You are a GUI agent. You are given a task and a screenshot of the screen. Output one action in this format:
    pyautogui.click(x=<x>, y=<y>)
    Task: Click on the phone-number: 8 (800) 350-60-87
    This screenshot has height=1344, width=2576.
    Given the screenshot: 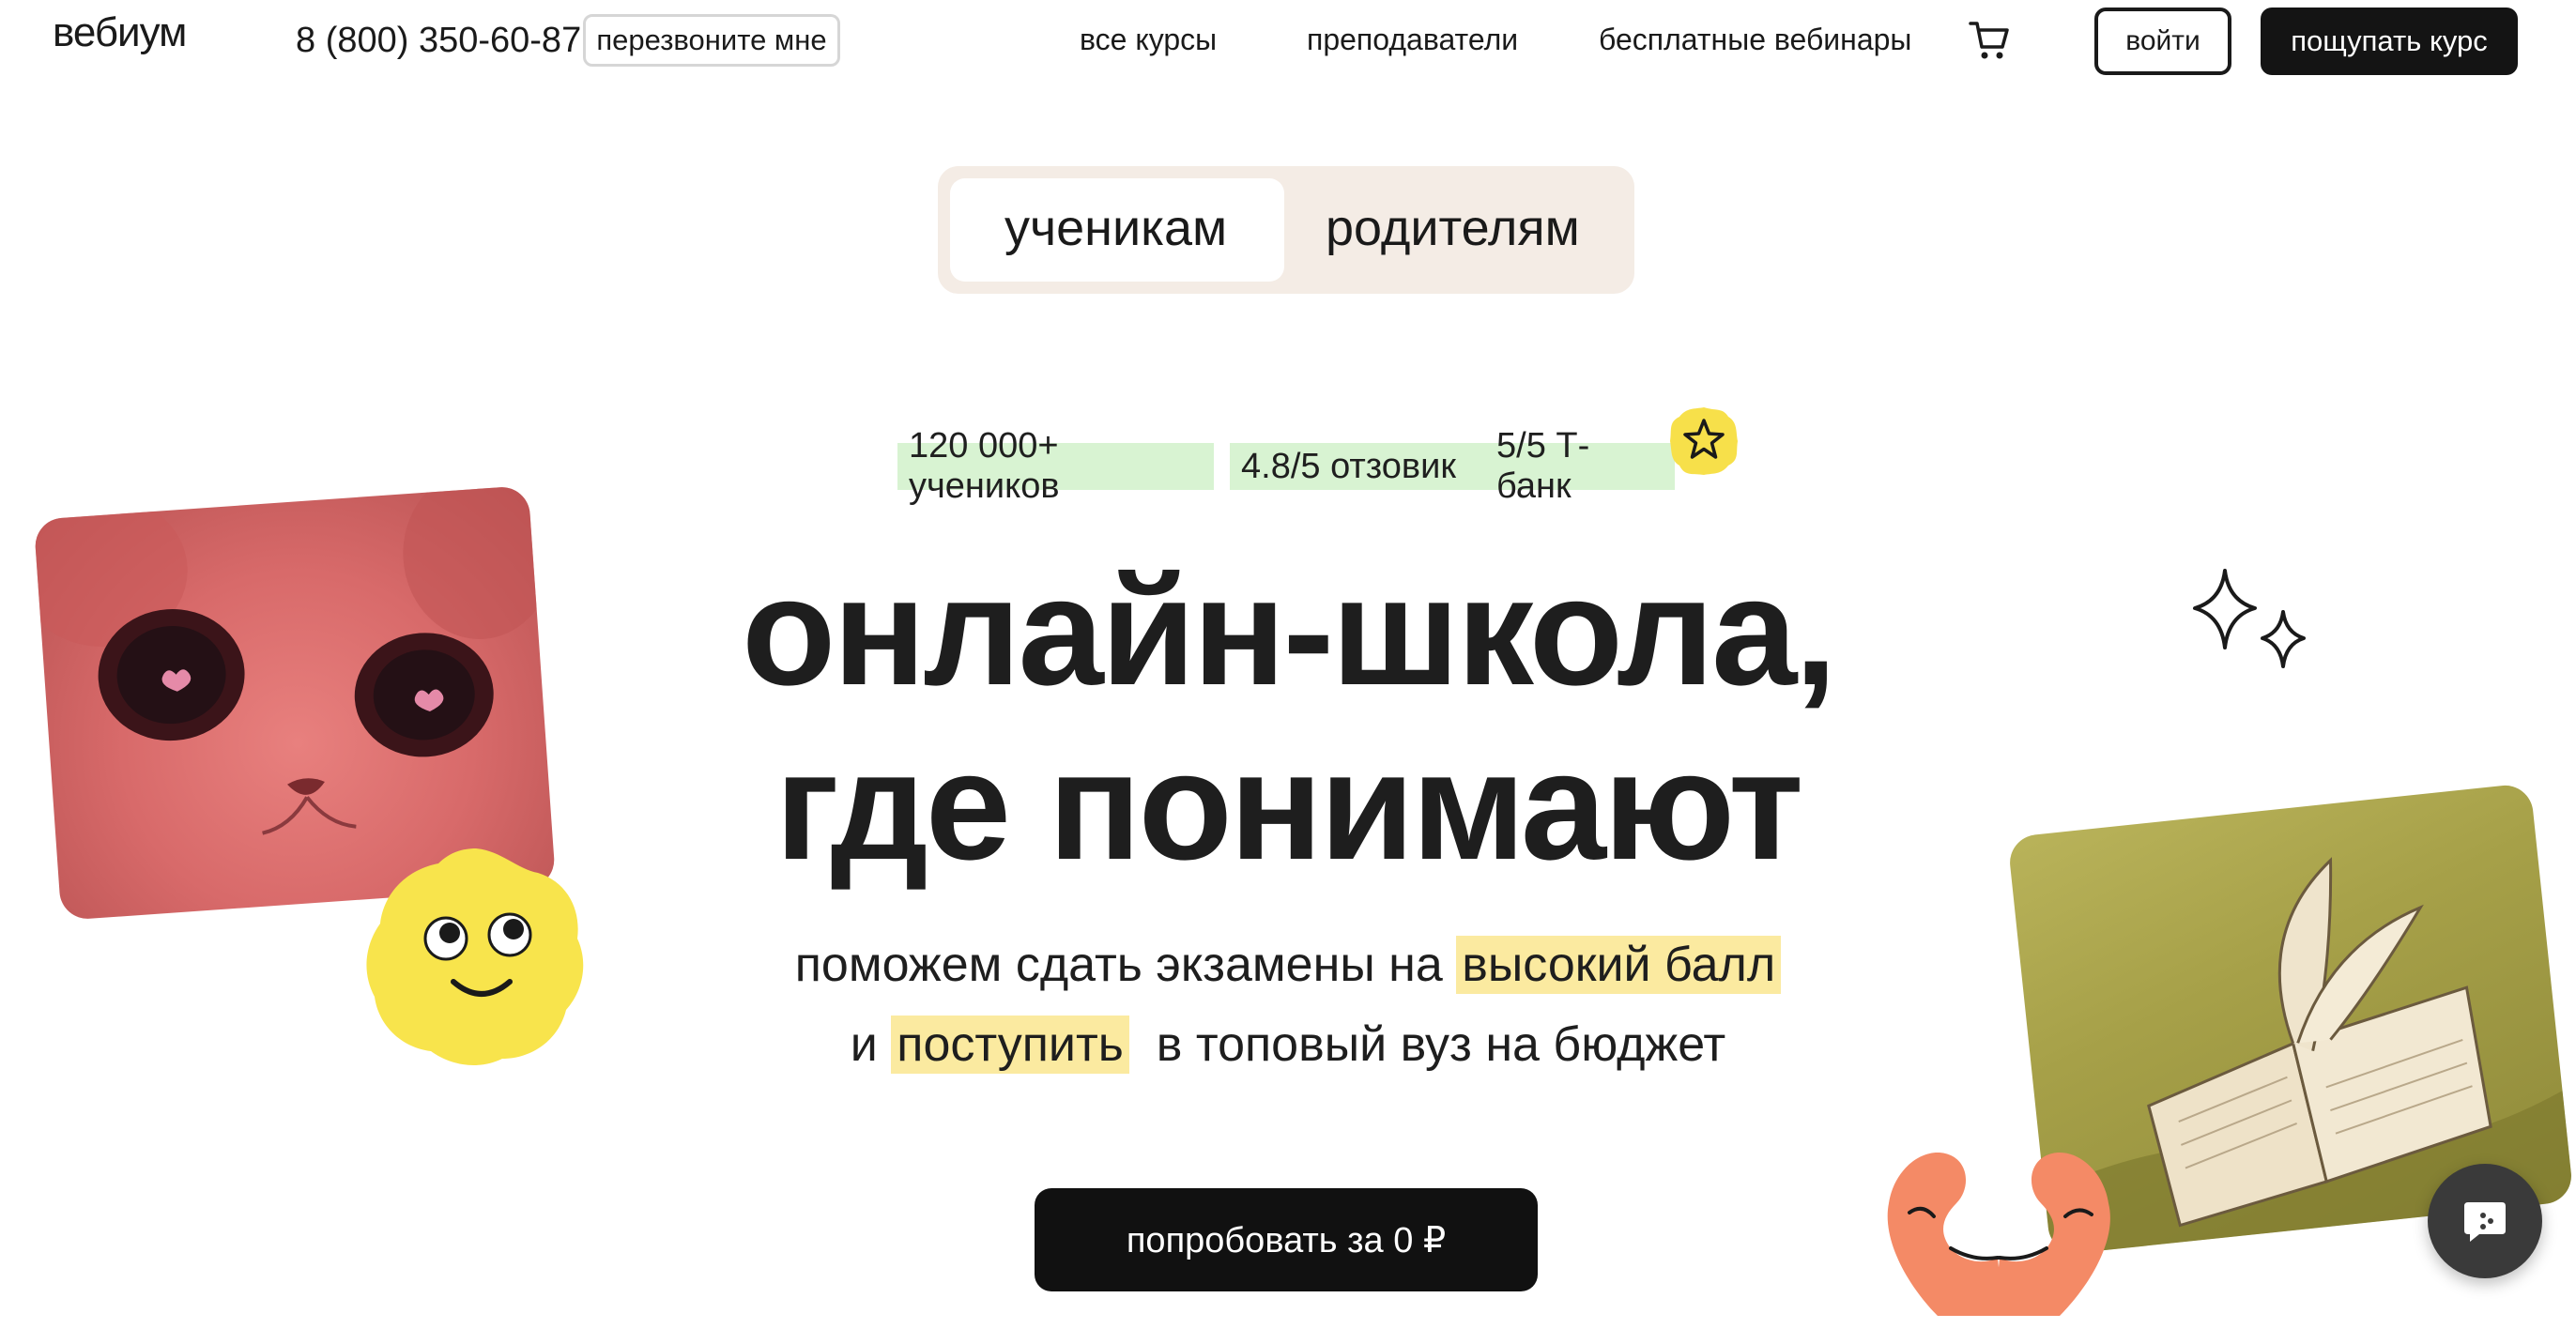 What is the action you would take?
    pyautogui.click(x=439, y=41)
    